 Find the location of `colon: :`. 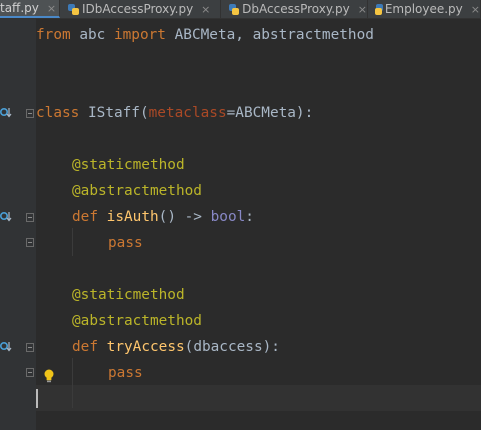

colon: : is located at coordinates (249, 217).